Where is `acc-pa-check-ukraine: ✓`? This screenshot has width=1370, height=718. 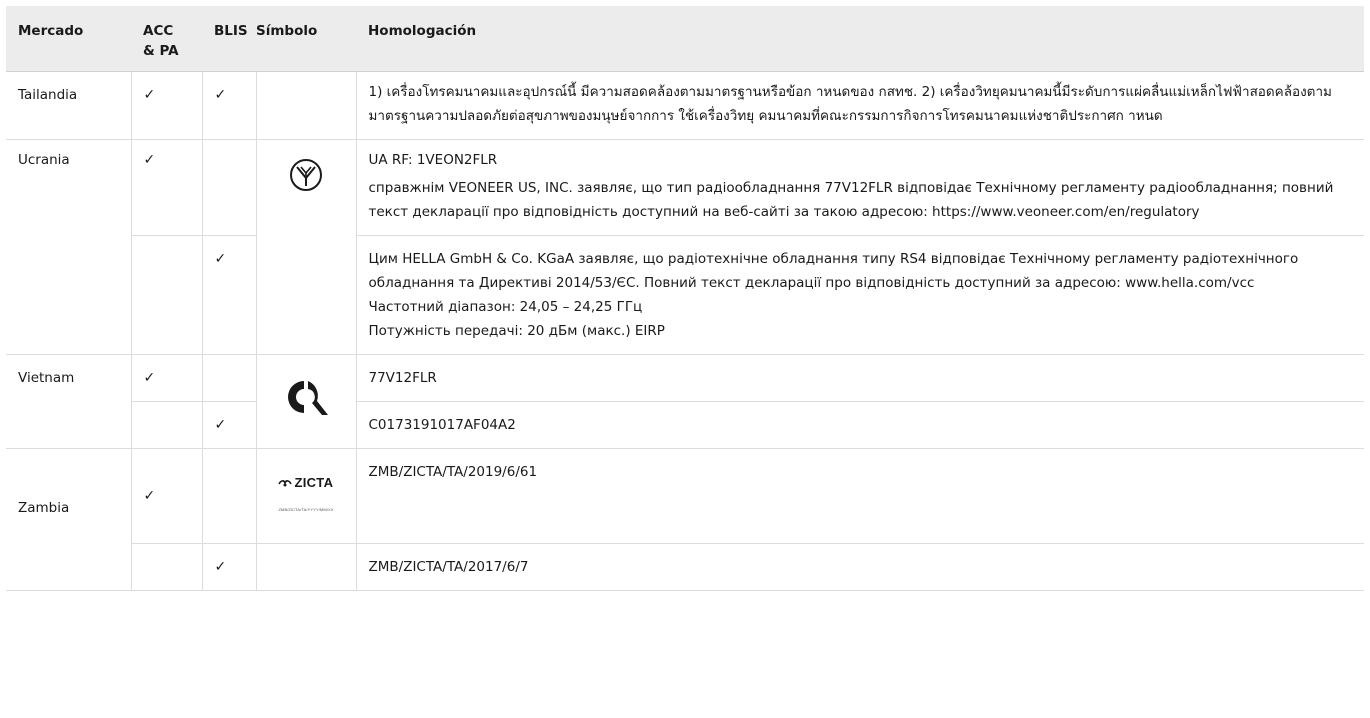
acc-pa-check-ukraine: ✓ is located at coordinates (166, 187).